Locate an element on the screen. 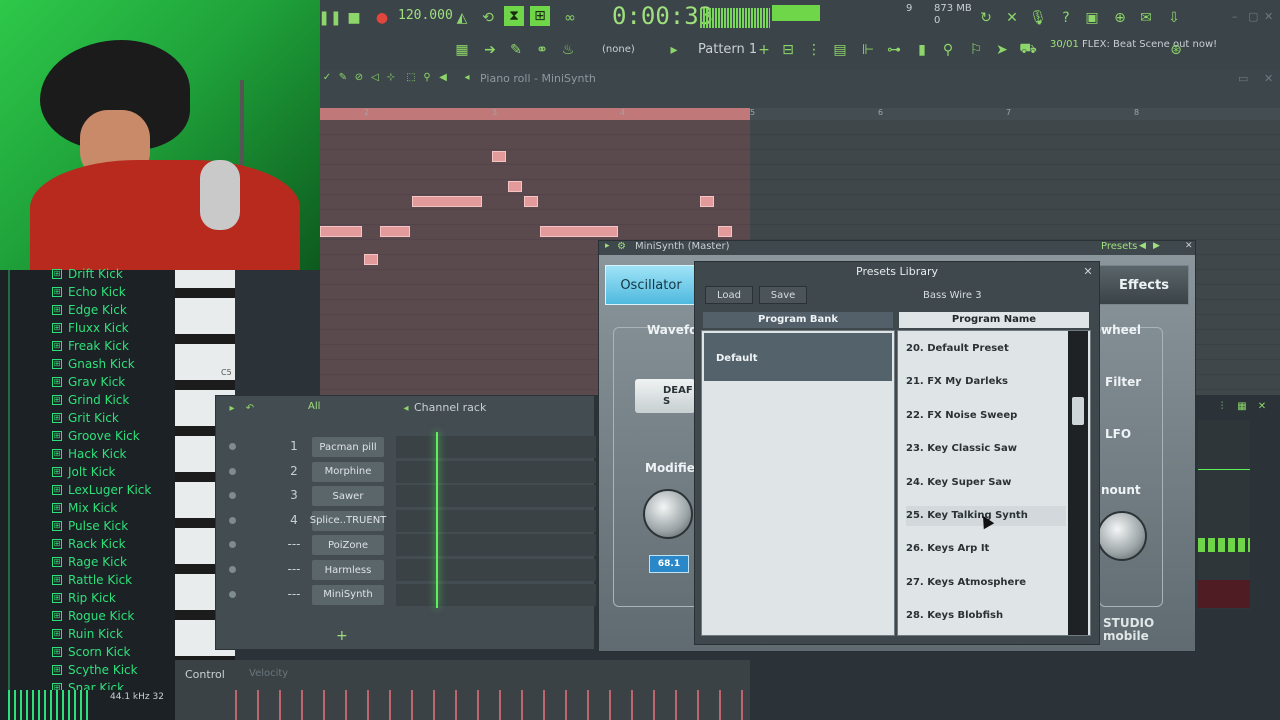 The image size is (1280, 720). mixer-icon: ⊟ is located at coordinates (788, 50).